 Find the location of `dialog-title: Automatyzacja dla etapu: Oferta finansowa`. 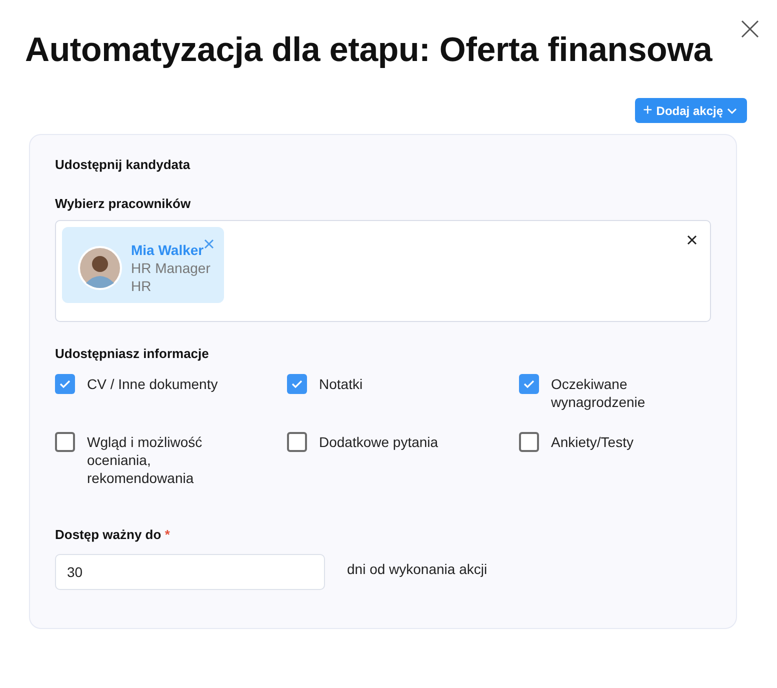

dialog-title: Automatyzacja dla etapu: Oferta finansowa is located at coordinates (368, 50).